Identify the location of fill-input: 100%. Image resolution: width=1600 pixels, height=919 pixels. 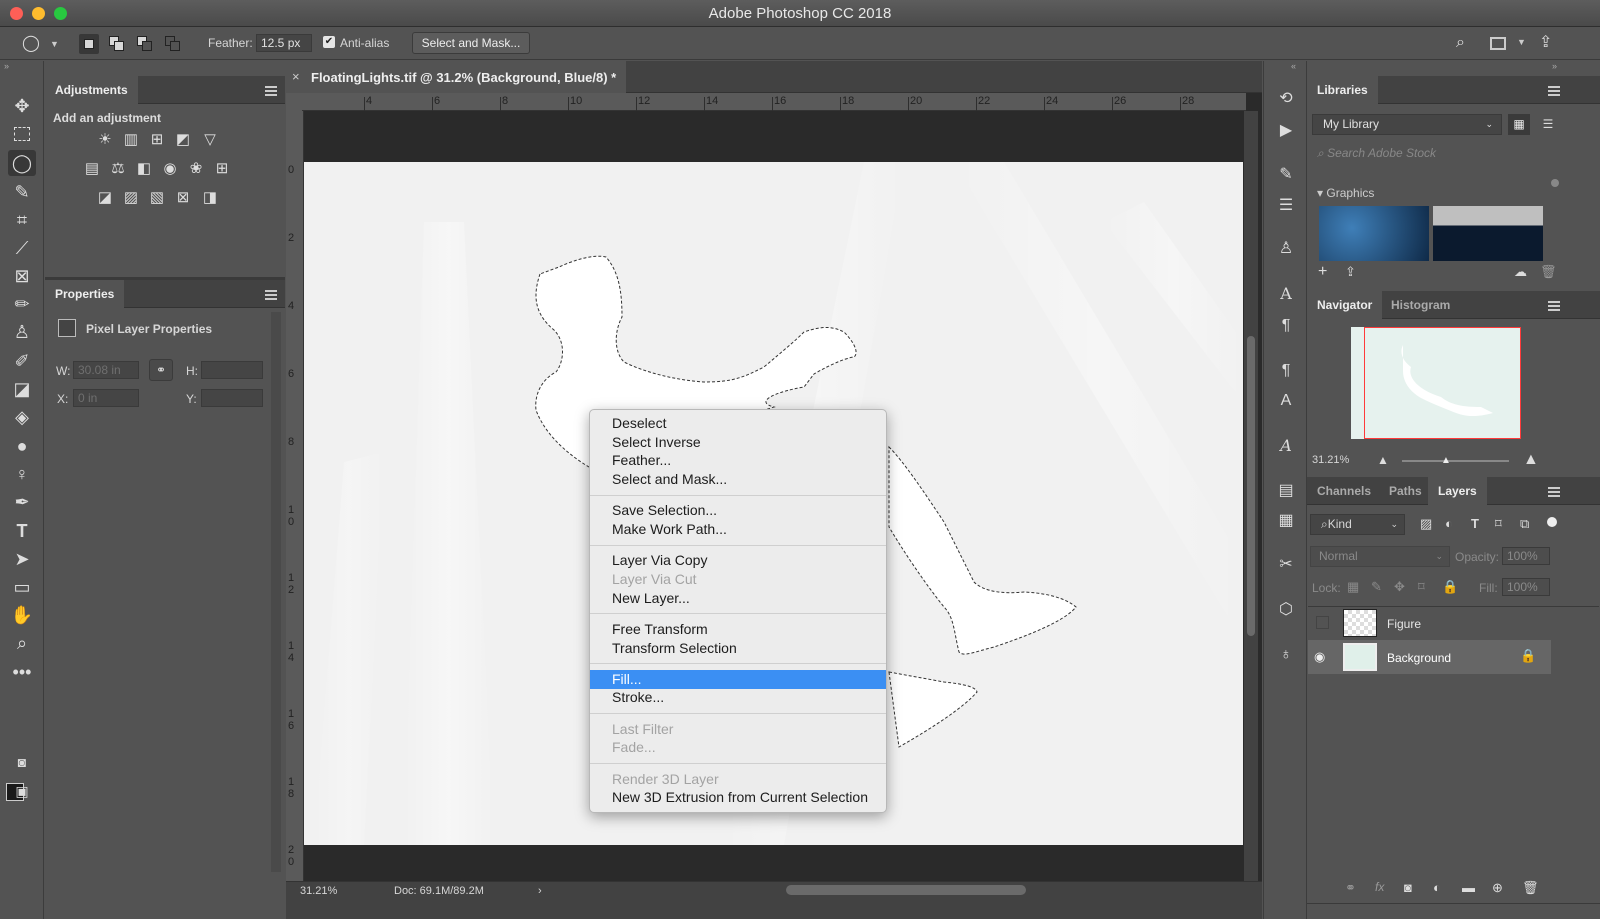
(1526, 587).